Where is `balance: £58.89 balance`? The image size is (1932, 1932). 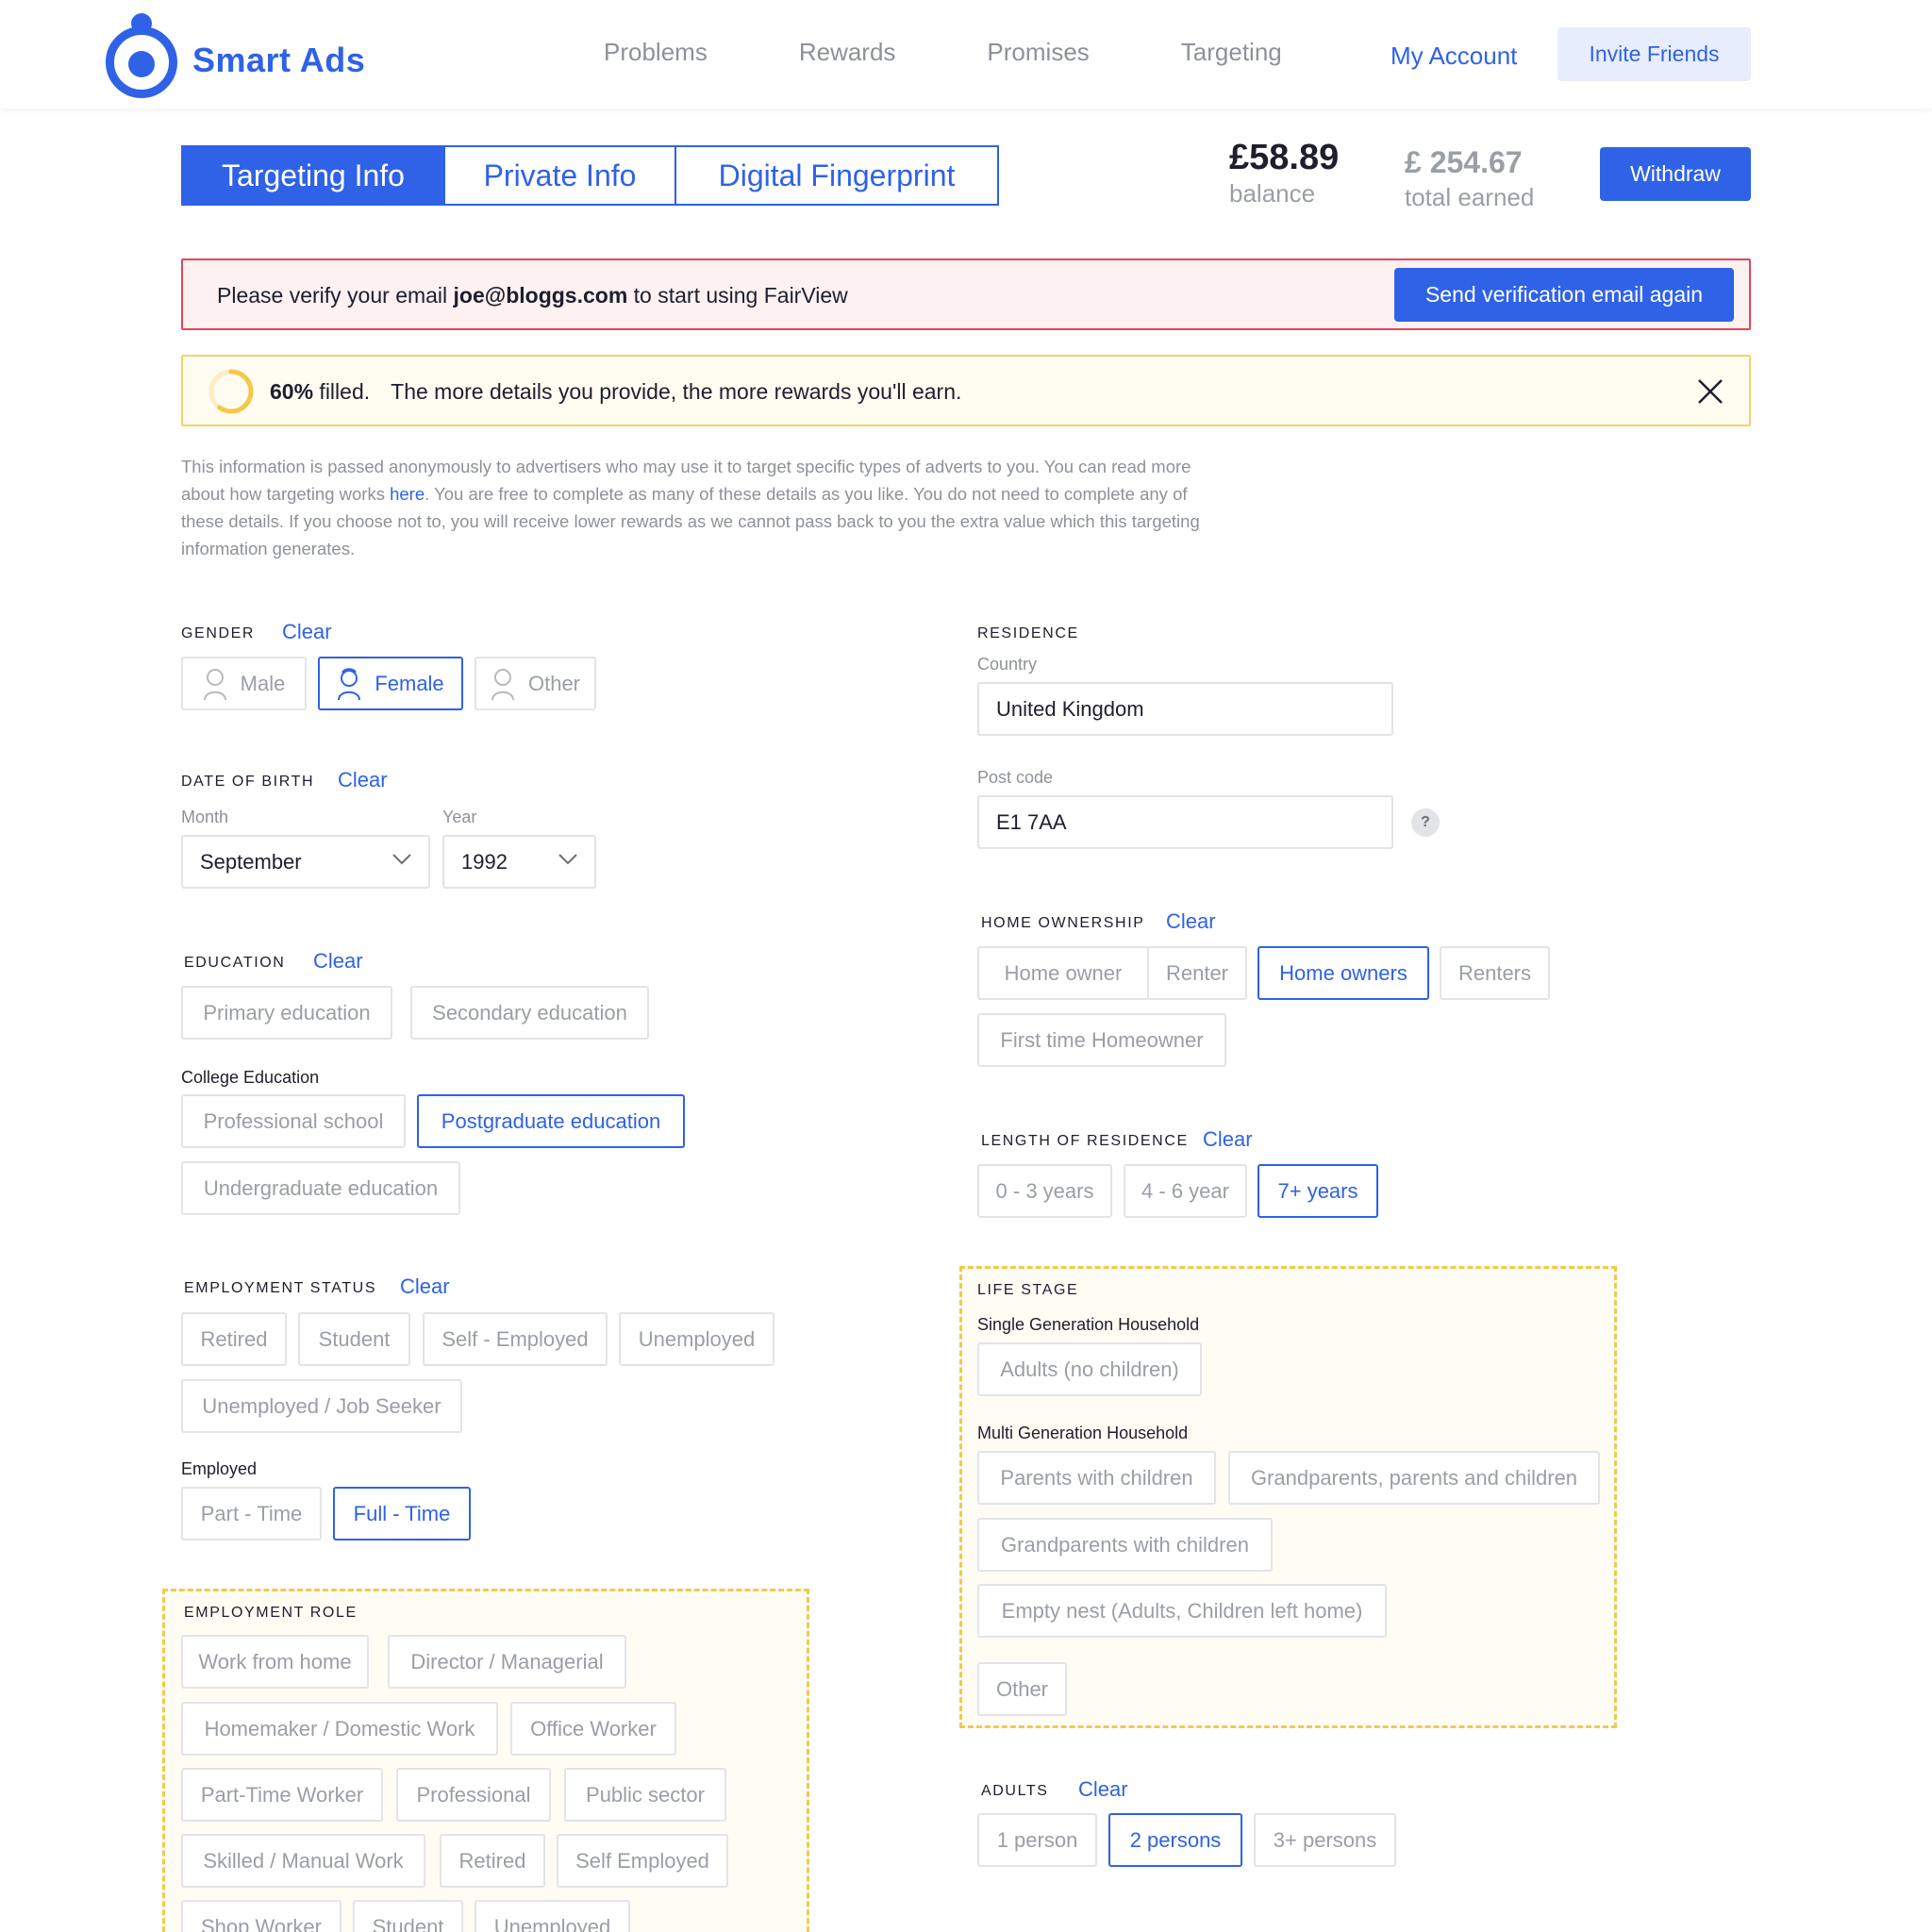 balance: £58.89 balance is located at coordinates (1284, 174).